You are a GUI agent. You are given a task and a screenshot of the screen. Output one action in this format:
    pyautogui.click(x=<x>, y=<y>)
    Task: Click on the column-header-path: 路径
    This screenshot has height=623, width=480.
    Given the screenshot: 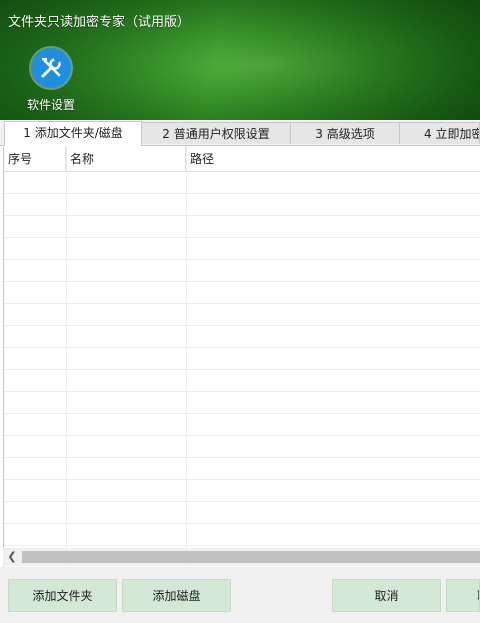 What is the action you would take?
    pyautogui.click(x=333, y=159)
    